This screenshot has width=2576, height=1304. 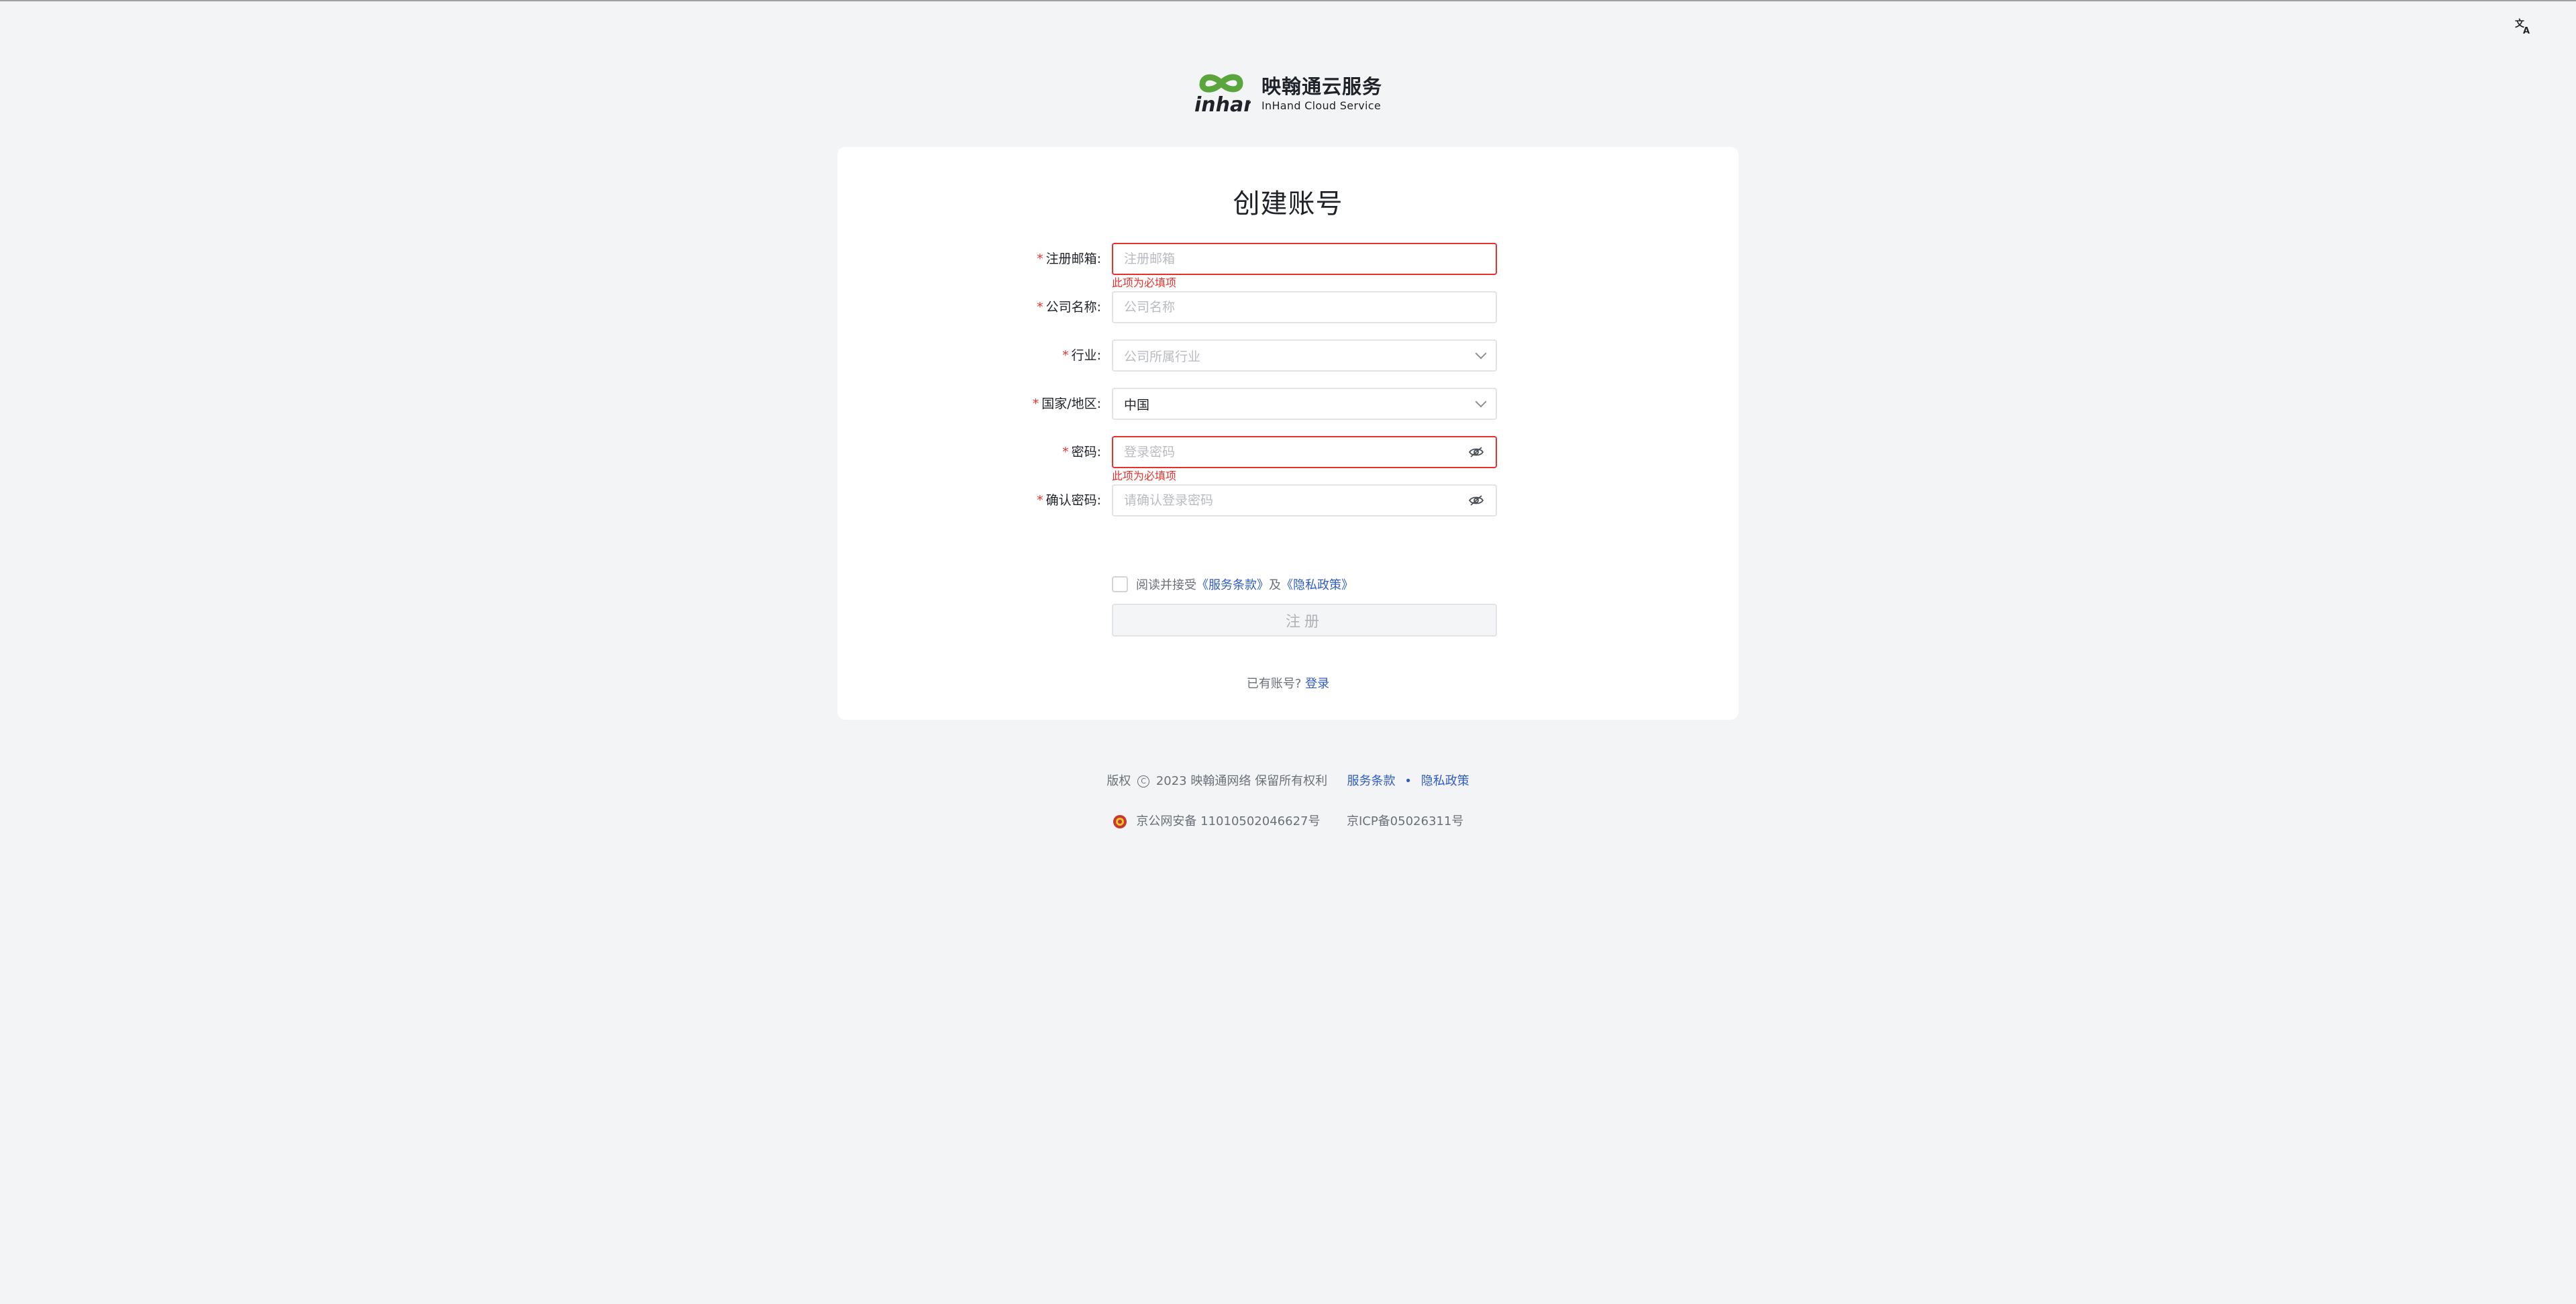 I want to click on country-row: * 国家/地区: 中国, so click(x=1288, y=404).